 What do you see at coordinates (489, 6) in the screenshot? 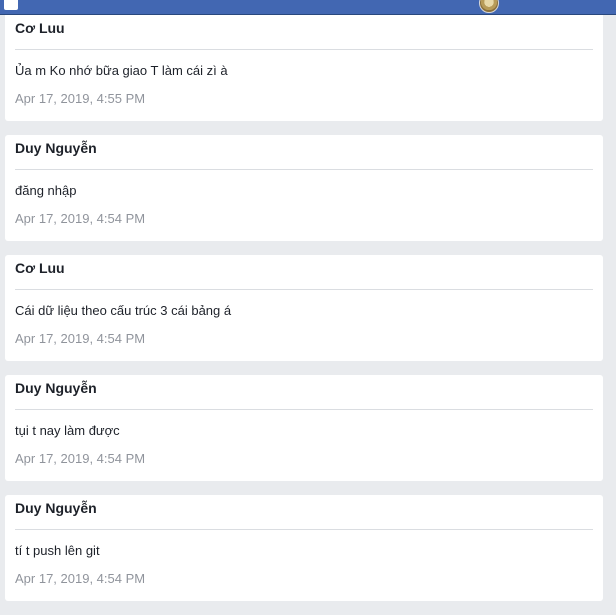
I see `profile-avatar-icon` at bounding box center [489, 6].